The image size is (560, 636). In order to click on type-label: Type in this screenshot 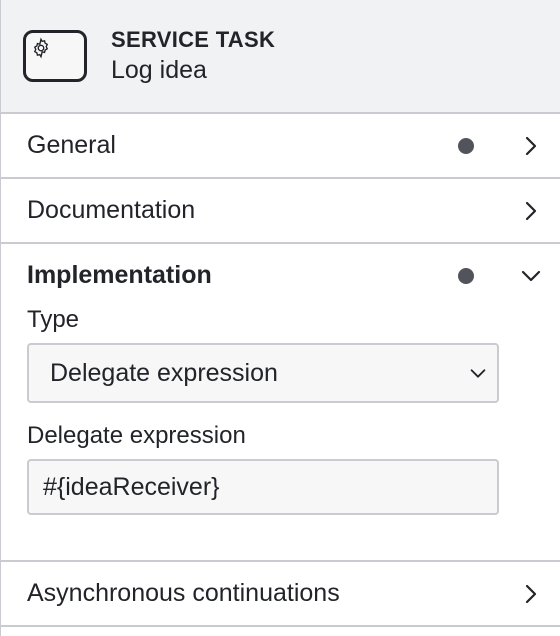, I will do `click(53, 319)`.